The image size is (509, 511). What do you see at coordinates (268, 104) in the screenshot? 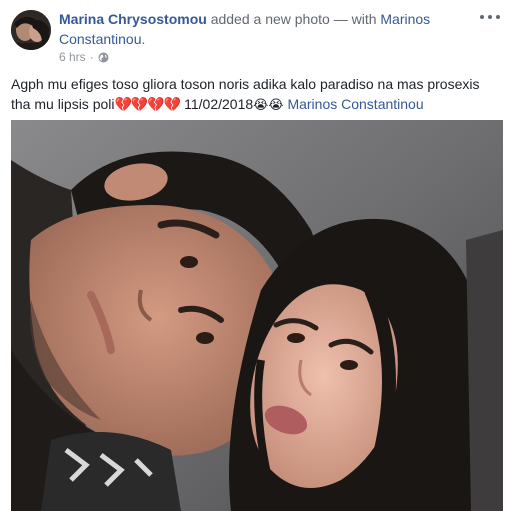
I see `crying-emojis: 😭😭` at bounding box center [268, 104].